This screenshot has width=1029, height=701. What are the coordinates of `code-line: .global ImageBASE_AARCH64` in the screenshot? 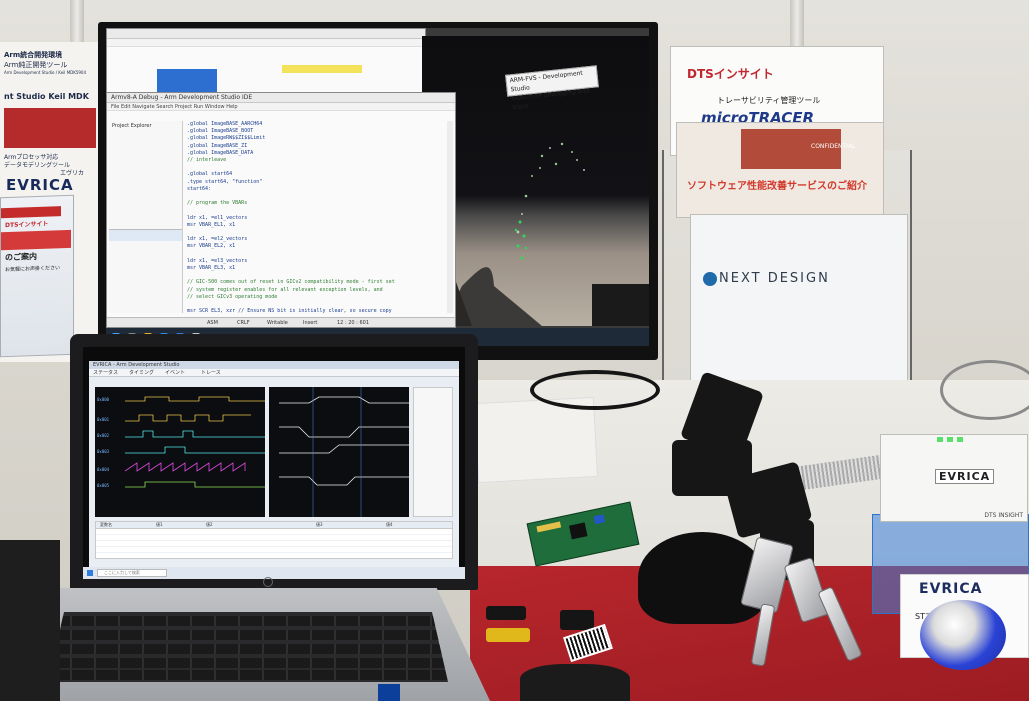 It's located at (225, 124).